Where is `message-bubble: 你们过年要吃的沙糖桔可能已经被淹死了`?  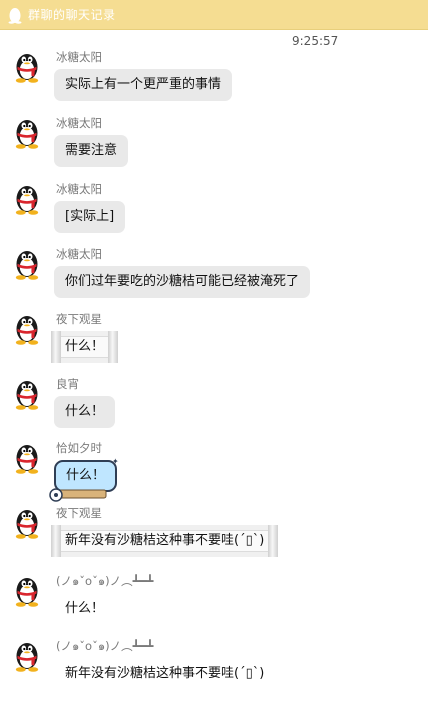 message-bubble: 你们过年要吃的沙糖桔可能已经被淹死了 is located at coordinates (182, 282).